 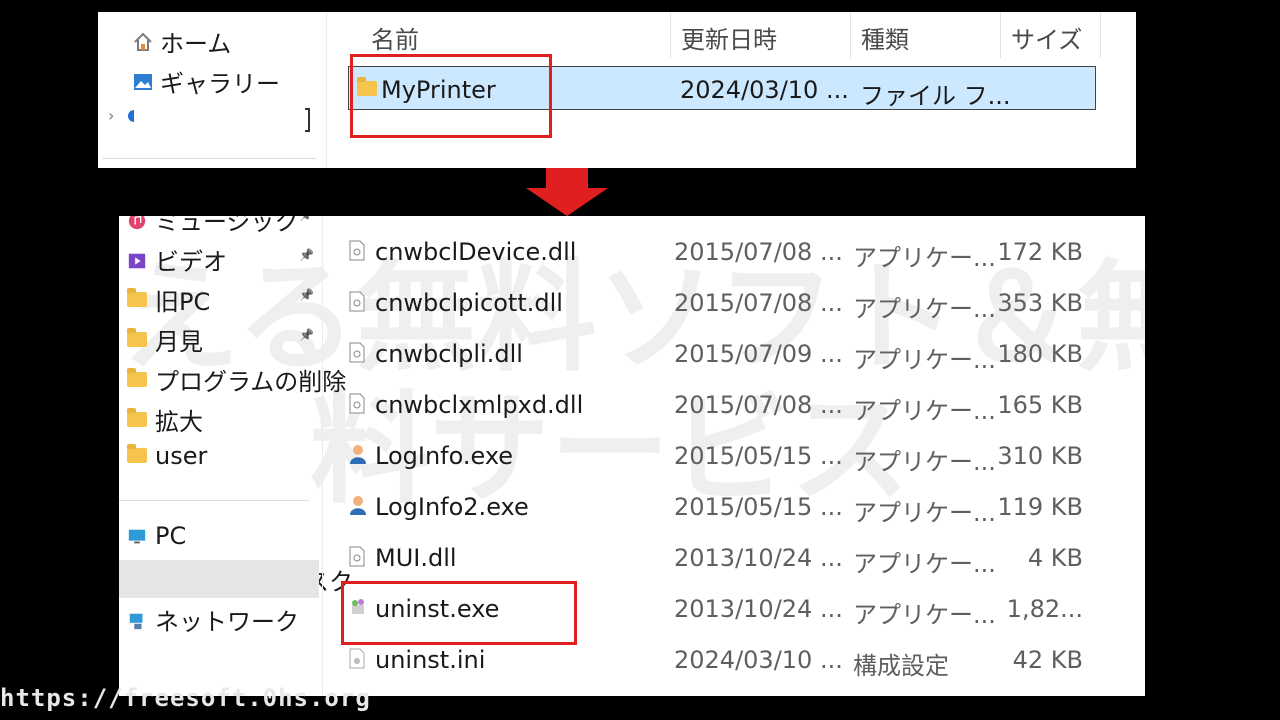 What do you see at coordinates (131, 115) in the screenshot?
I see `onedrive-icon` at bounding box center [131, 115].